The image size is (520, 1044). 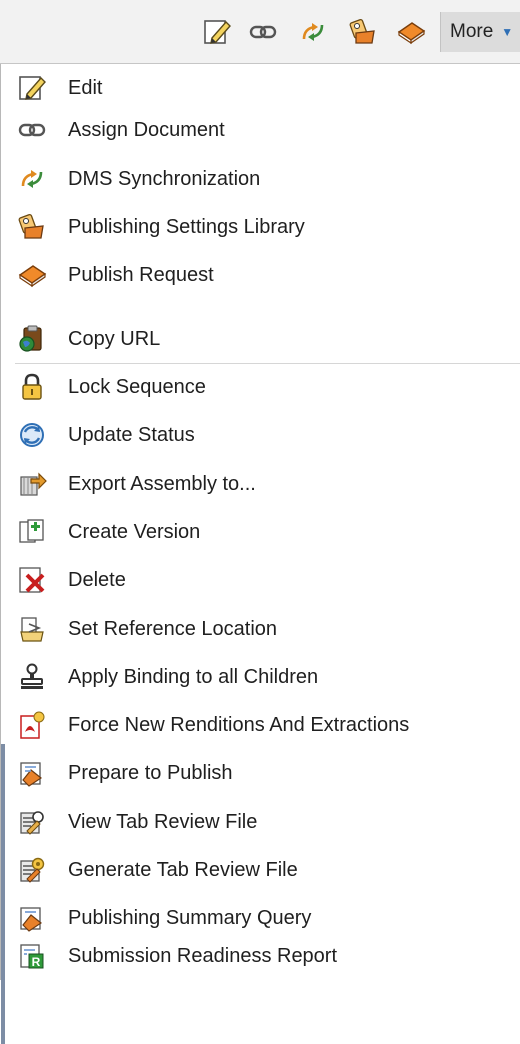 I want to click on toolbar: More ▼, so click(x=260, y=32).